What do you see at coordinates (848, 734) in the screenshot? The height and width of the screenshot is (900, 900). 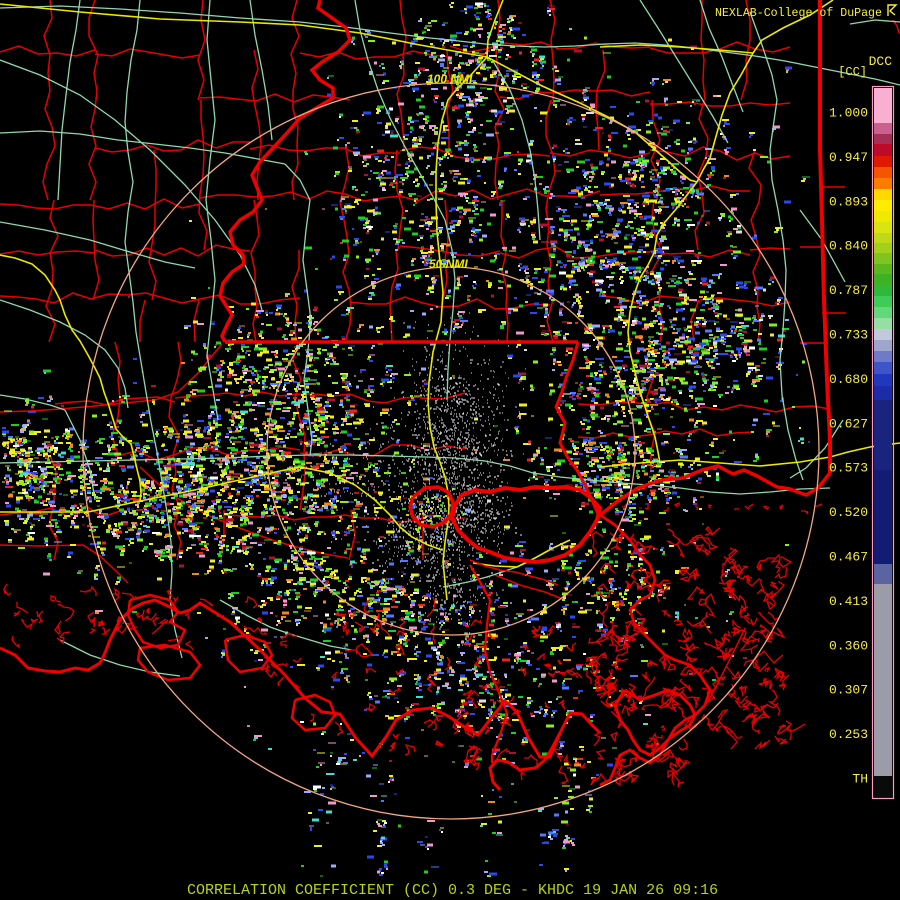 I see `svg-text: 0.253` at bounding box center [848, 734].